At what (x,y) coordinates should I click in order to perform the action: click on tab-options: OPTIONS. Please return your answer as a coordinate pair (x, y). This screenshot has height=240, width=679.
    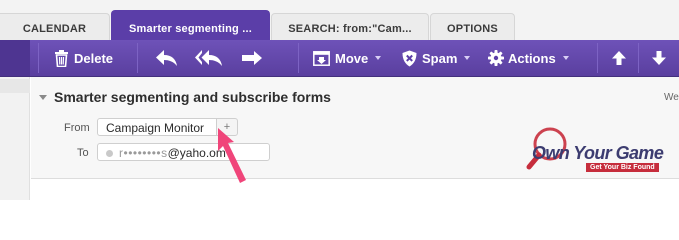
    Looking at the image, I should click on (472, 26).